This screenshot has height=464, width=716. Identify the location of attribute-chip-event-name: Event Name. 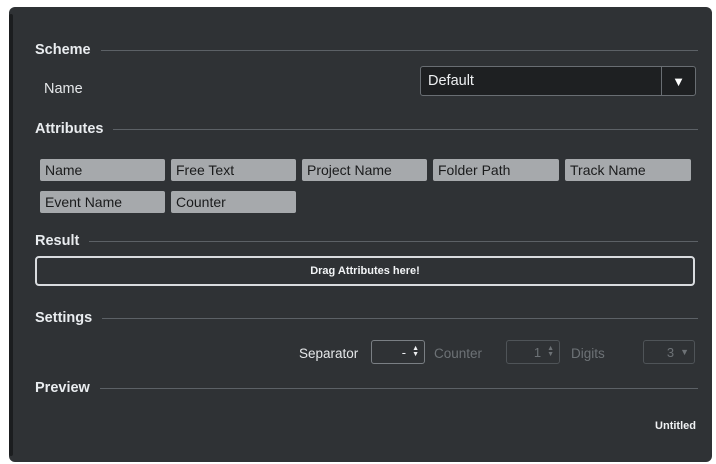
(102, 202).